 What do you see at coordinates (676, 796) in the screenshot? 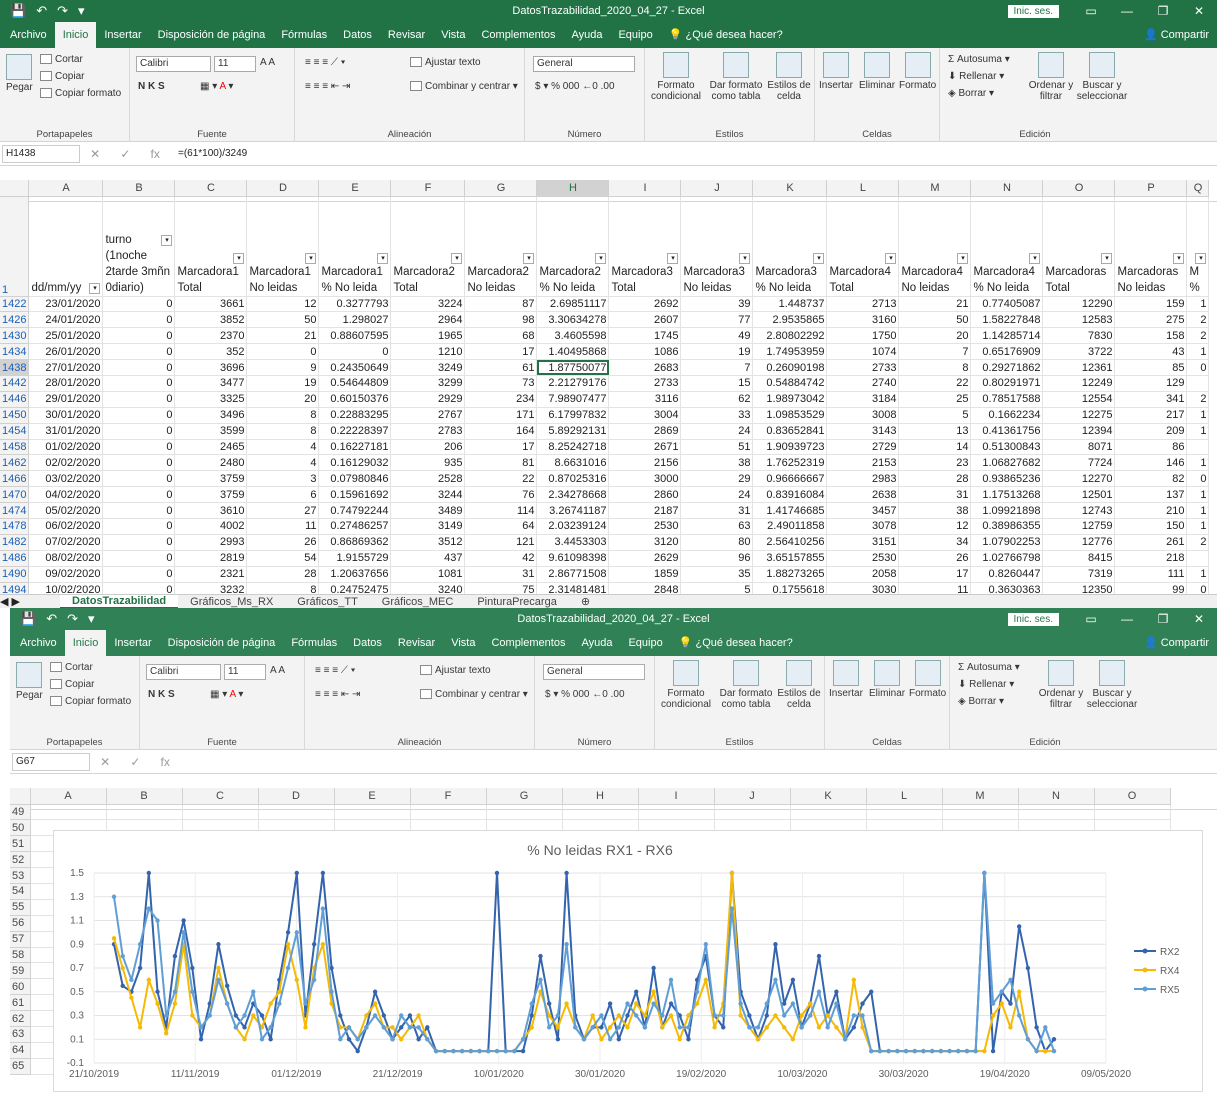
I see `column-header: I` at bounding box center [676, 796].